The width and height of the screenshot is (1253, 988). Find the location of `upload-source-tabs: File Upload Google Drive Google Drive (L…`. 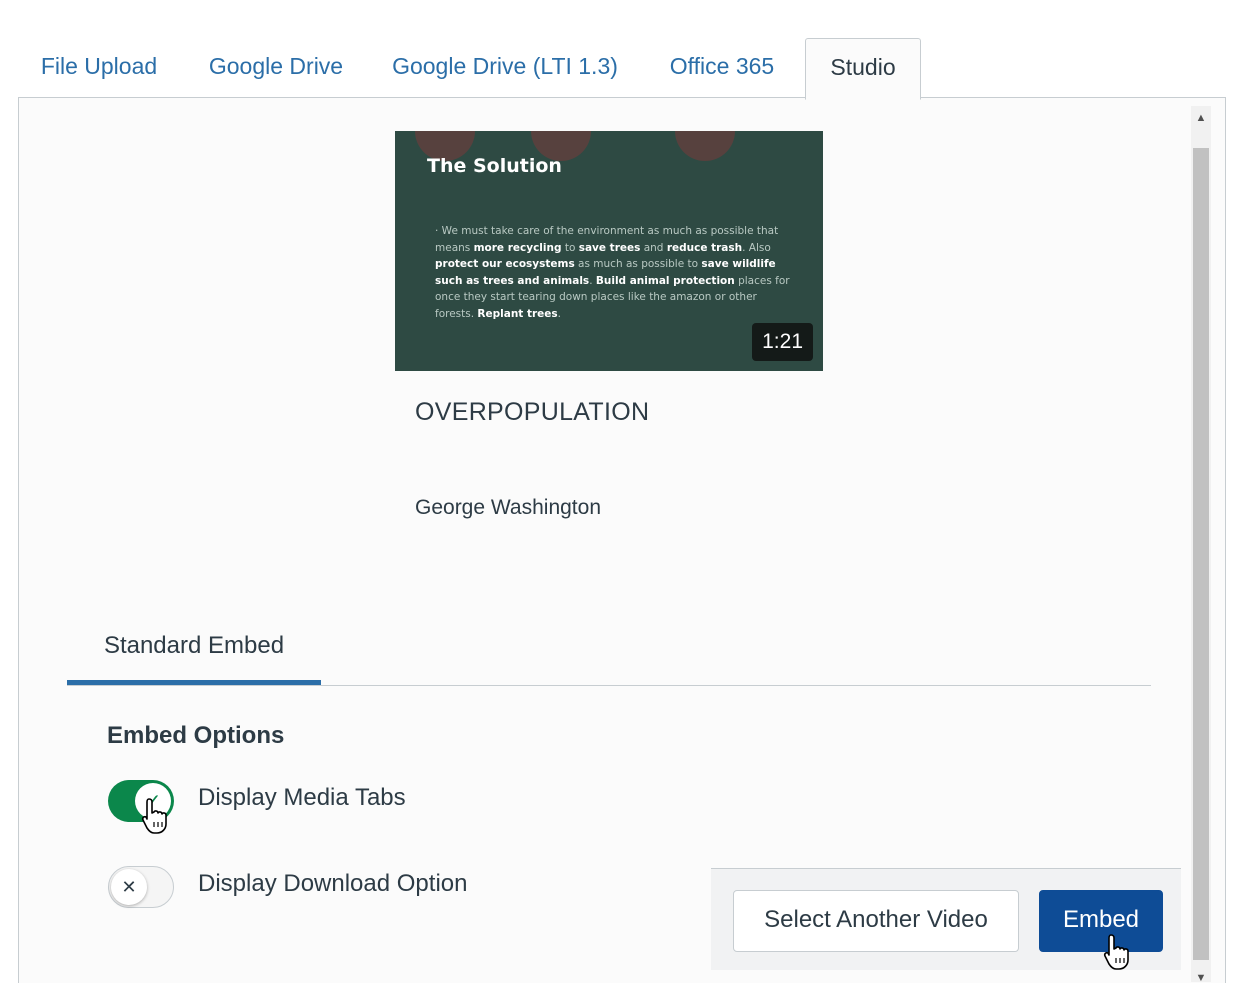

upload-source-tabs: File Upload Google Drive Google Drive (L… is located at coordinates (623, 69).